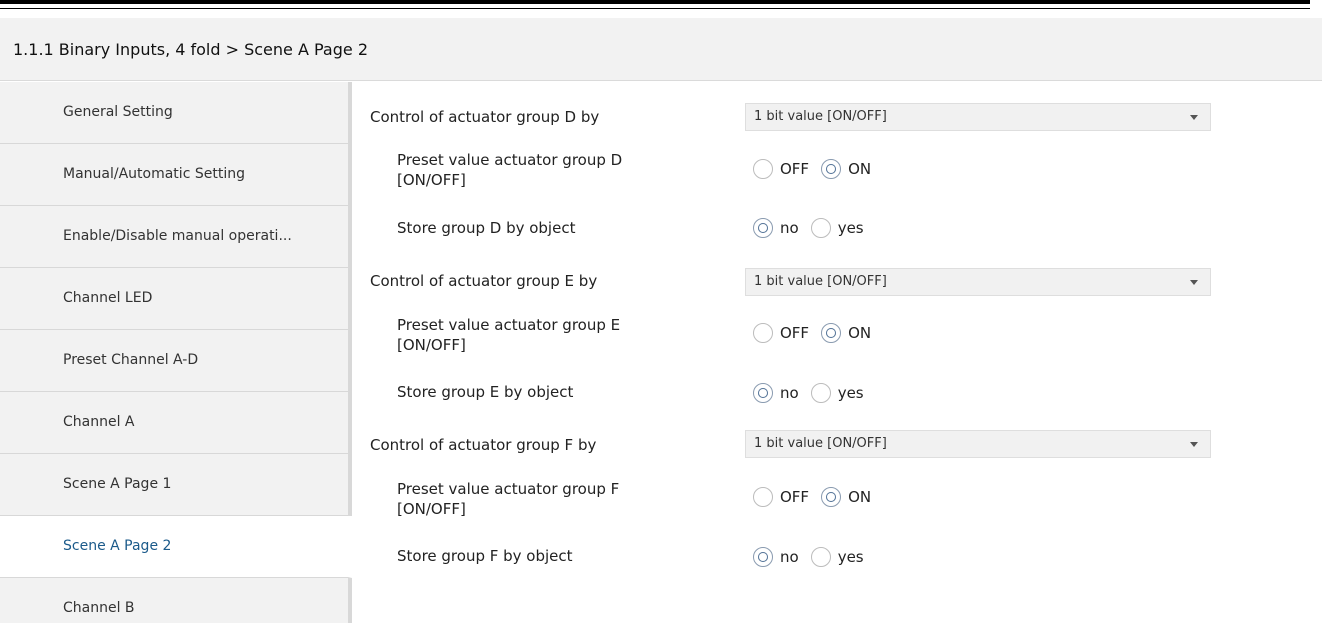 The image size is (1322, 623). I want to click on preset-label: Preset value actuator group E, so click(509, 325).